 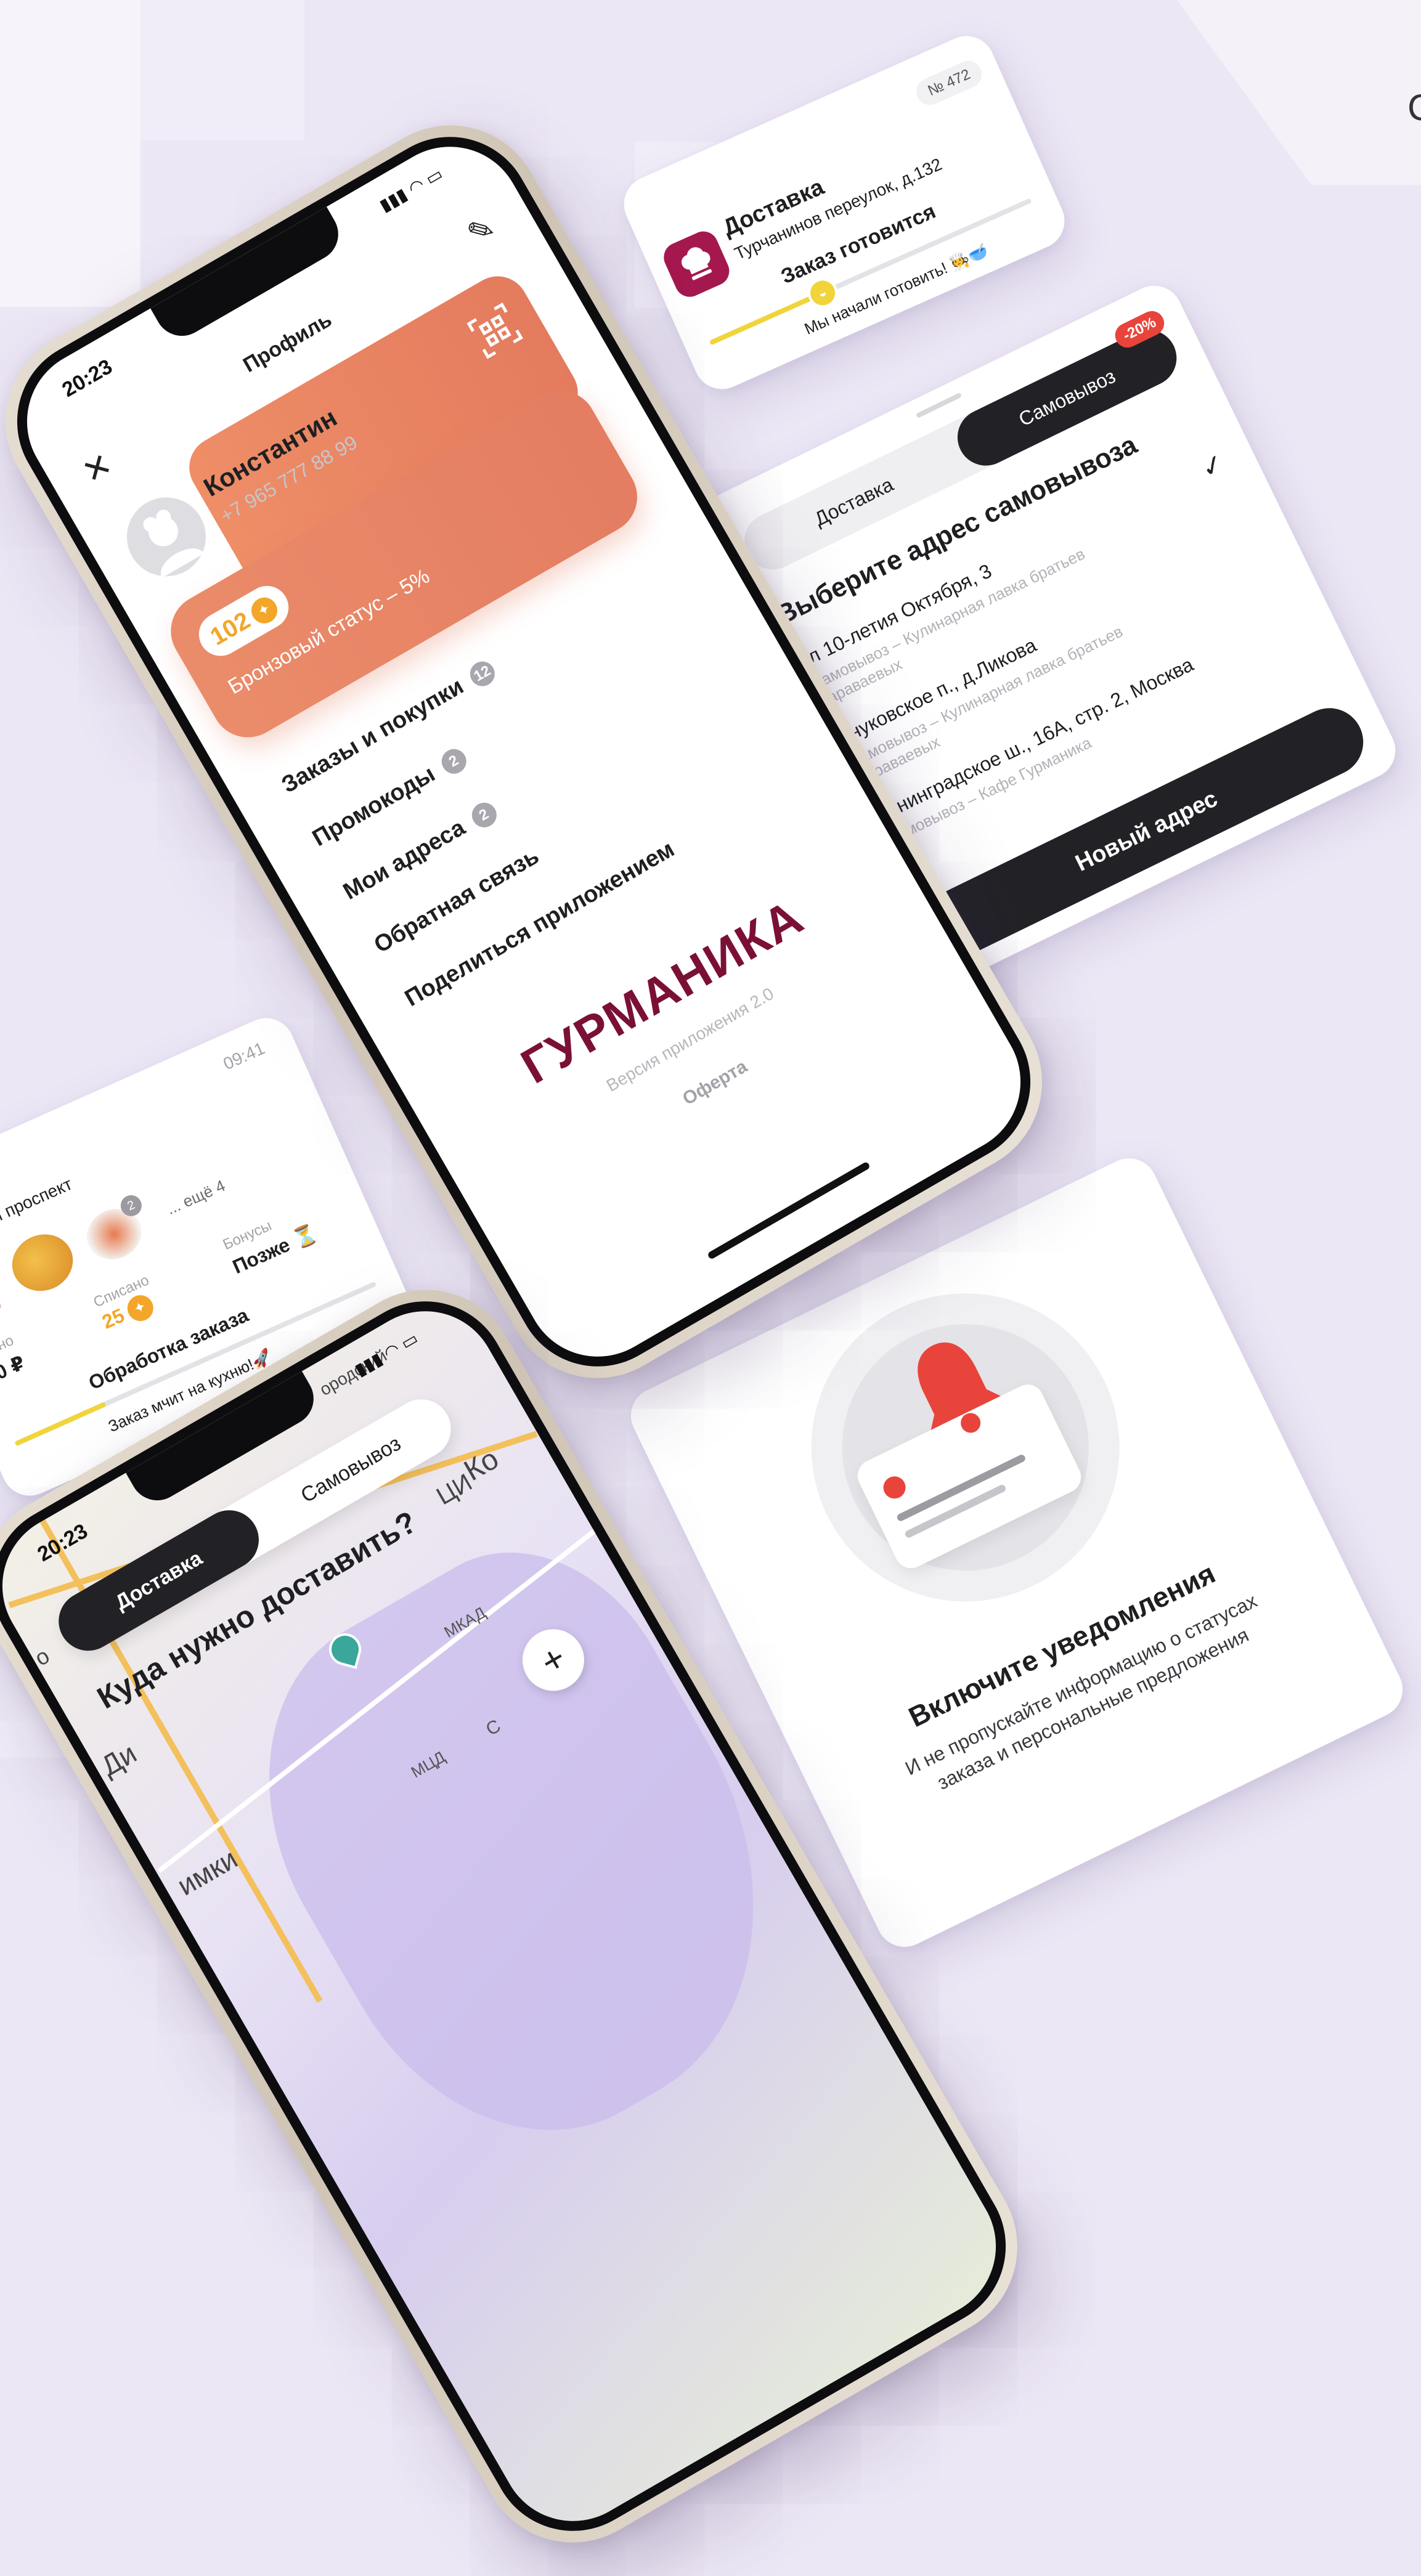 I want to click on orders-count-badge: 12, so click(x=482, y=674).